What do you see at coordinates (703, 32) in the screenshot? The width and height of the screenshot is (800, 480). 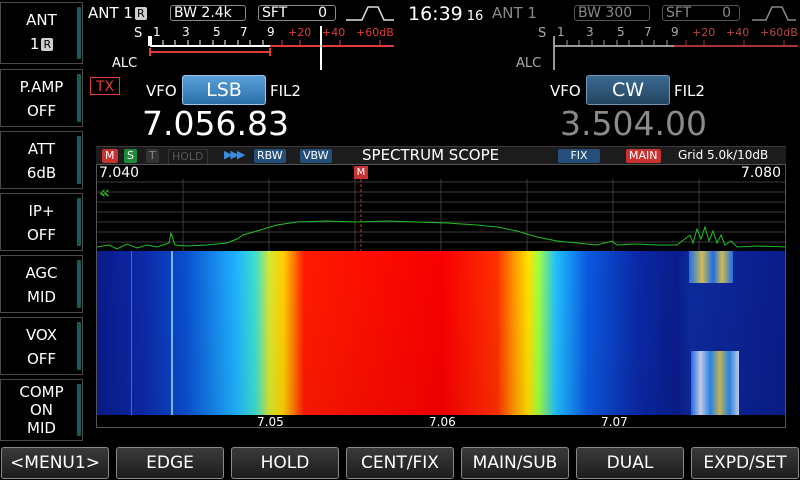 I see `sub-meter-plus-mark: +20` at bounding box center [703, 32].